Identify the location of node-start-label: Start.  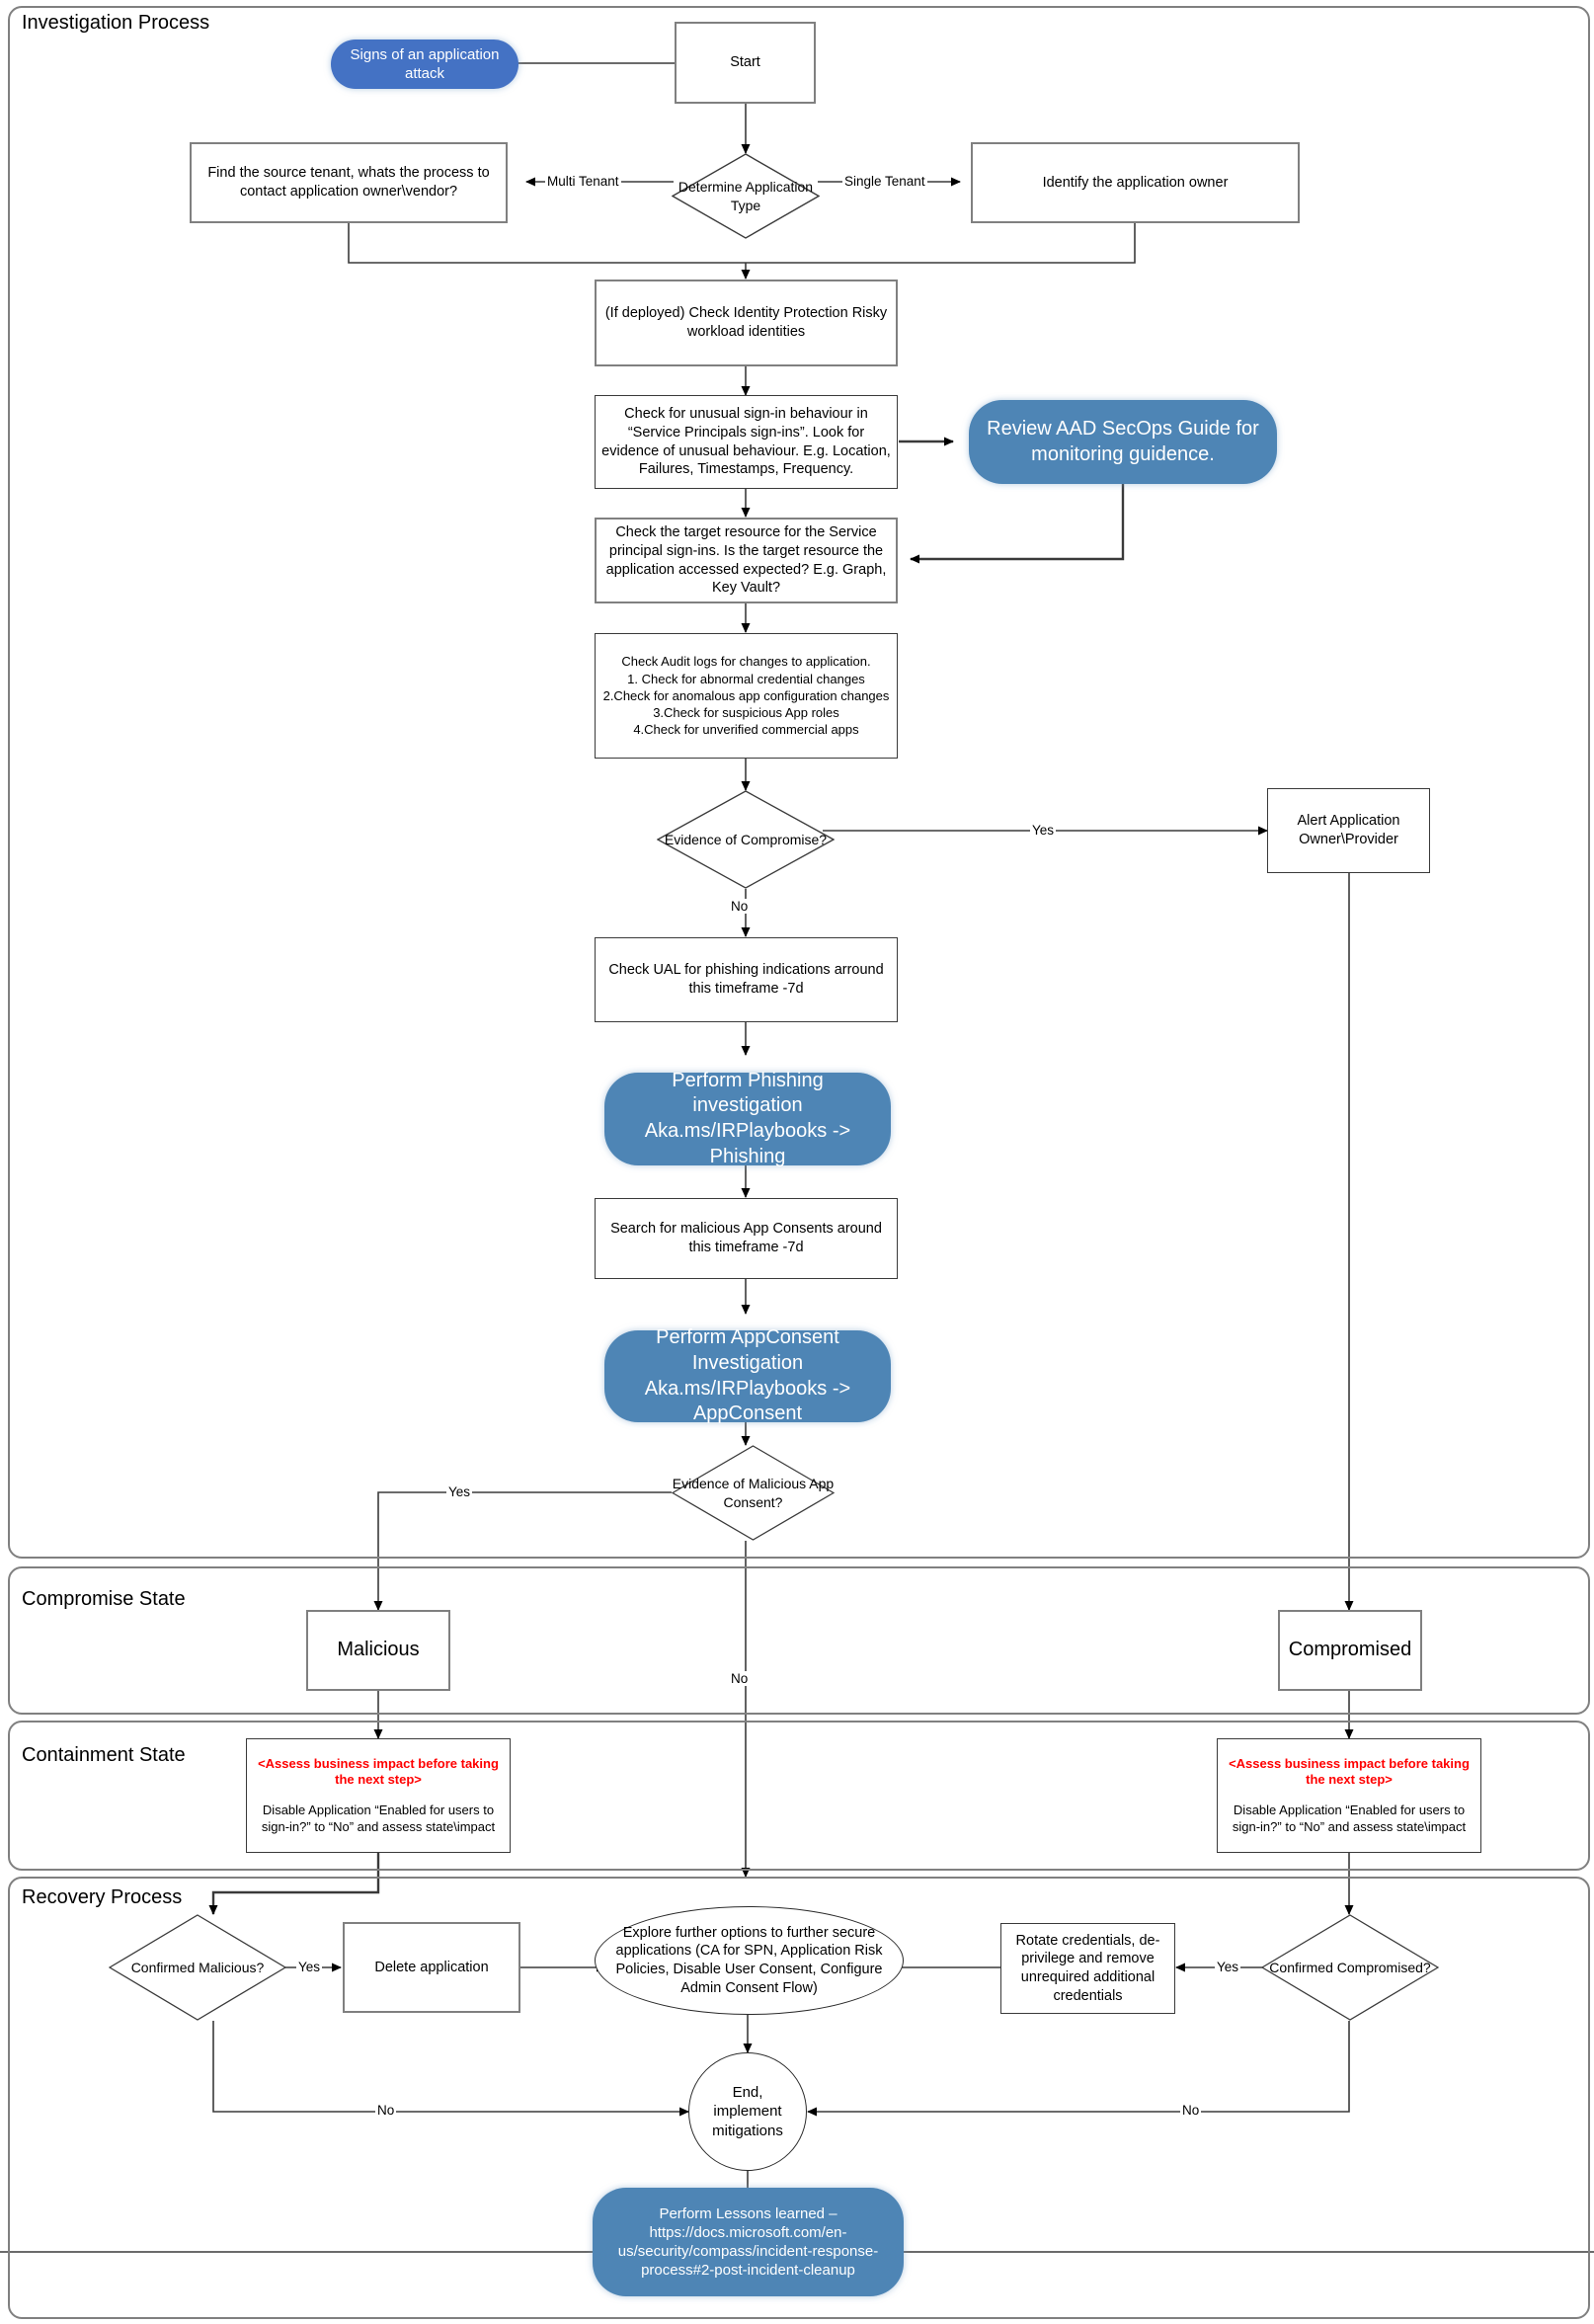
(745, 62).